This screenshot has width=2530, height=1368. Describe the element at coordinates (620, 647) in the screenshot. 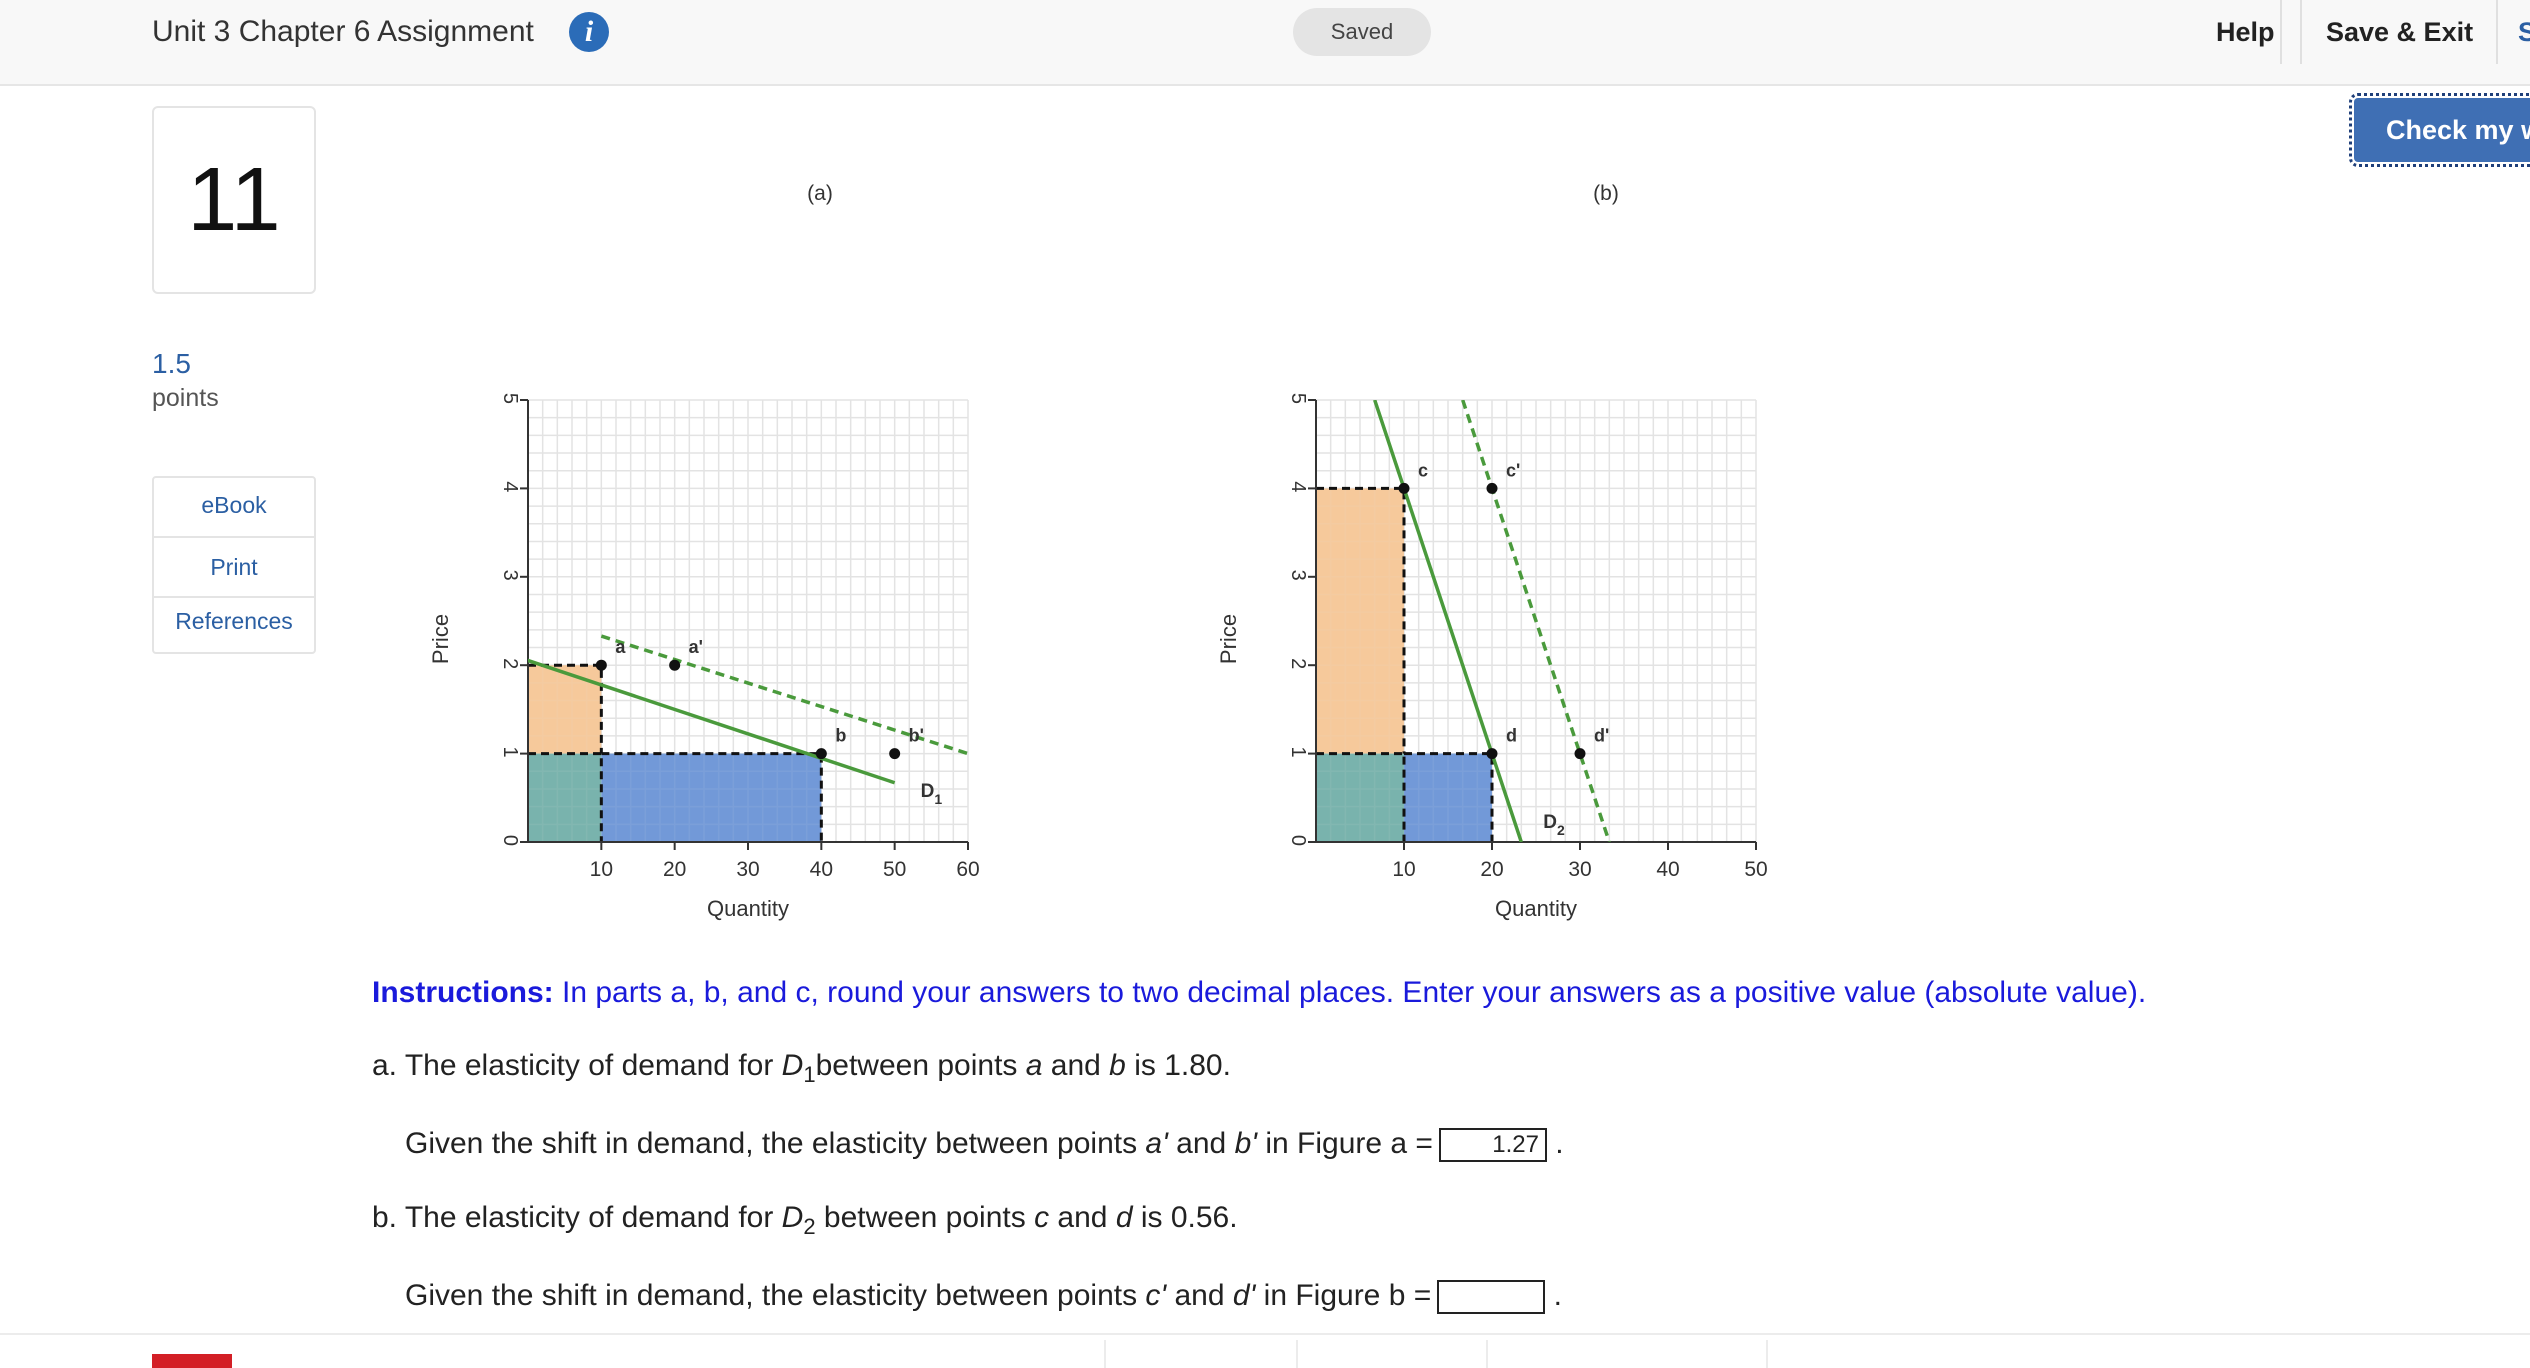

I see `point-label: a` at that location.